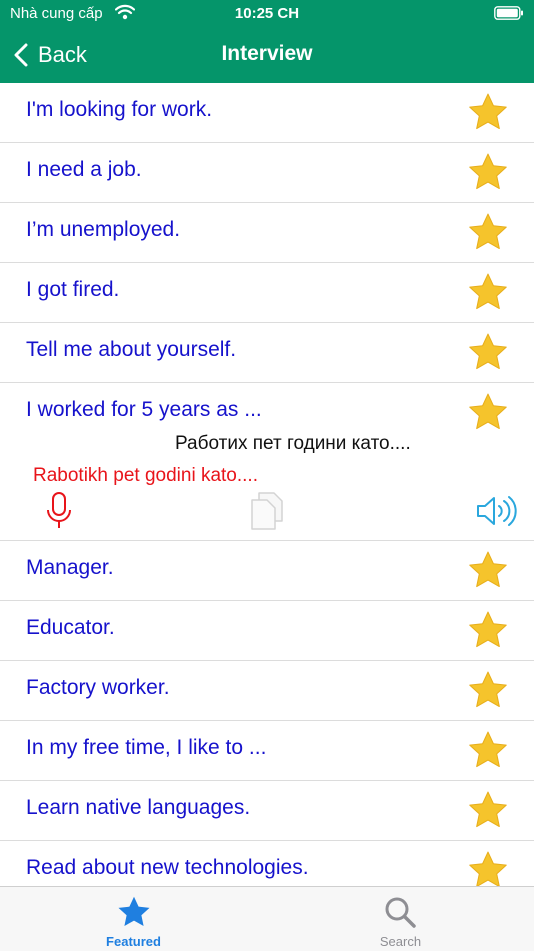  Describe the element at coordinates (497, 511) in the screenshot. I see `speaker-icon` at that location.